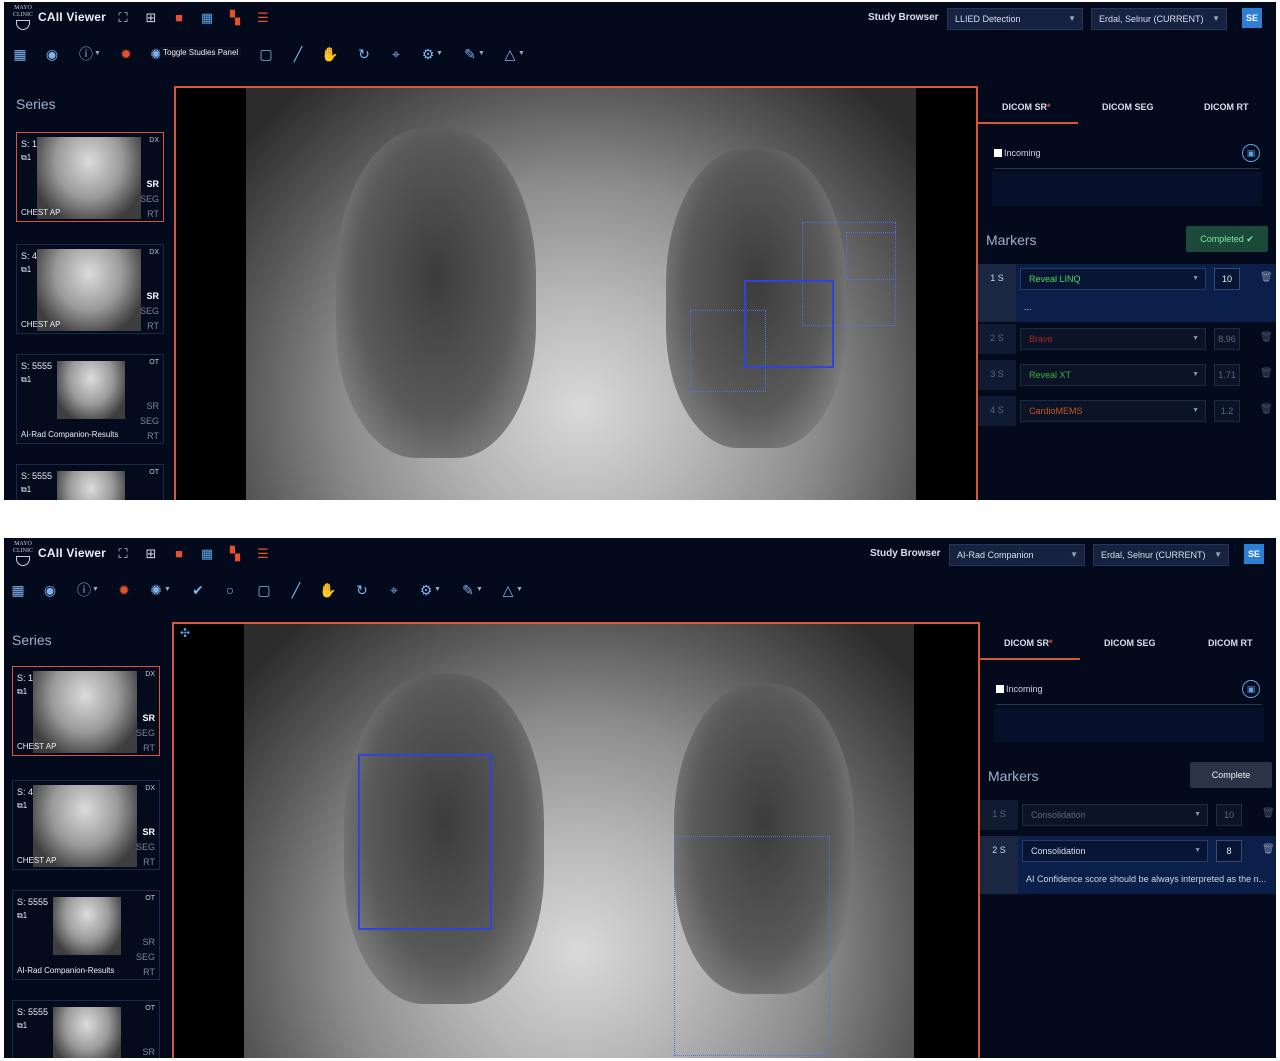 This screenshot has height=1061, width=1280. I want to click on sun-icon: ✺ ▼, so click(158, 590).